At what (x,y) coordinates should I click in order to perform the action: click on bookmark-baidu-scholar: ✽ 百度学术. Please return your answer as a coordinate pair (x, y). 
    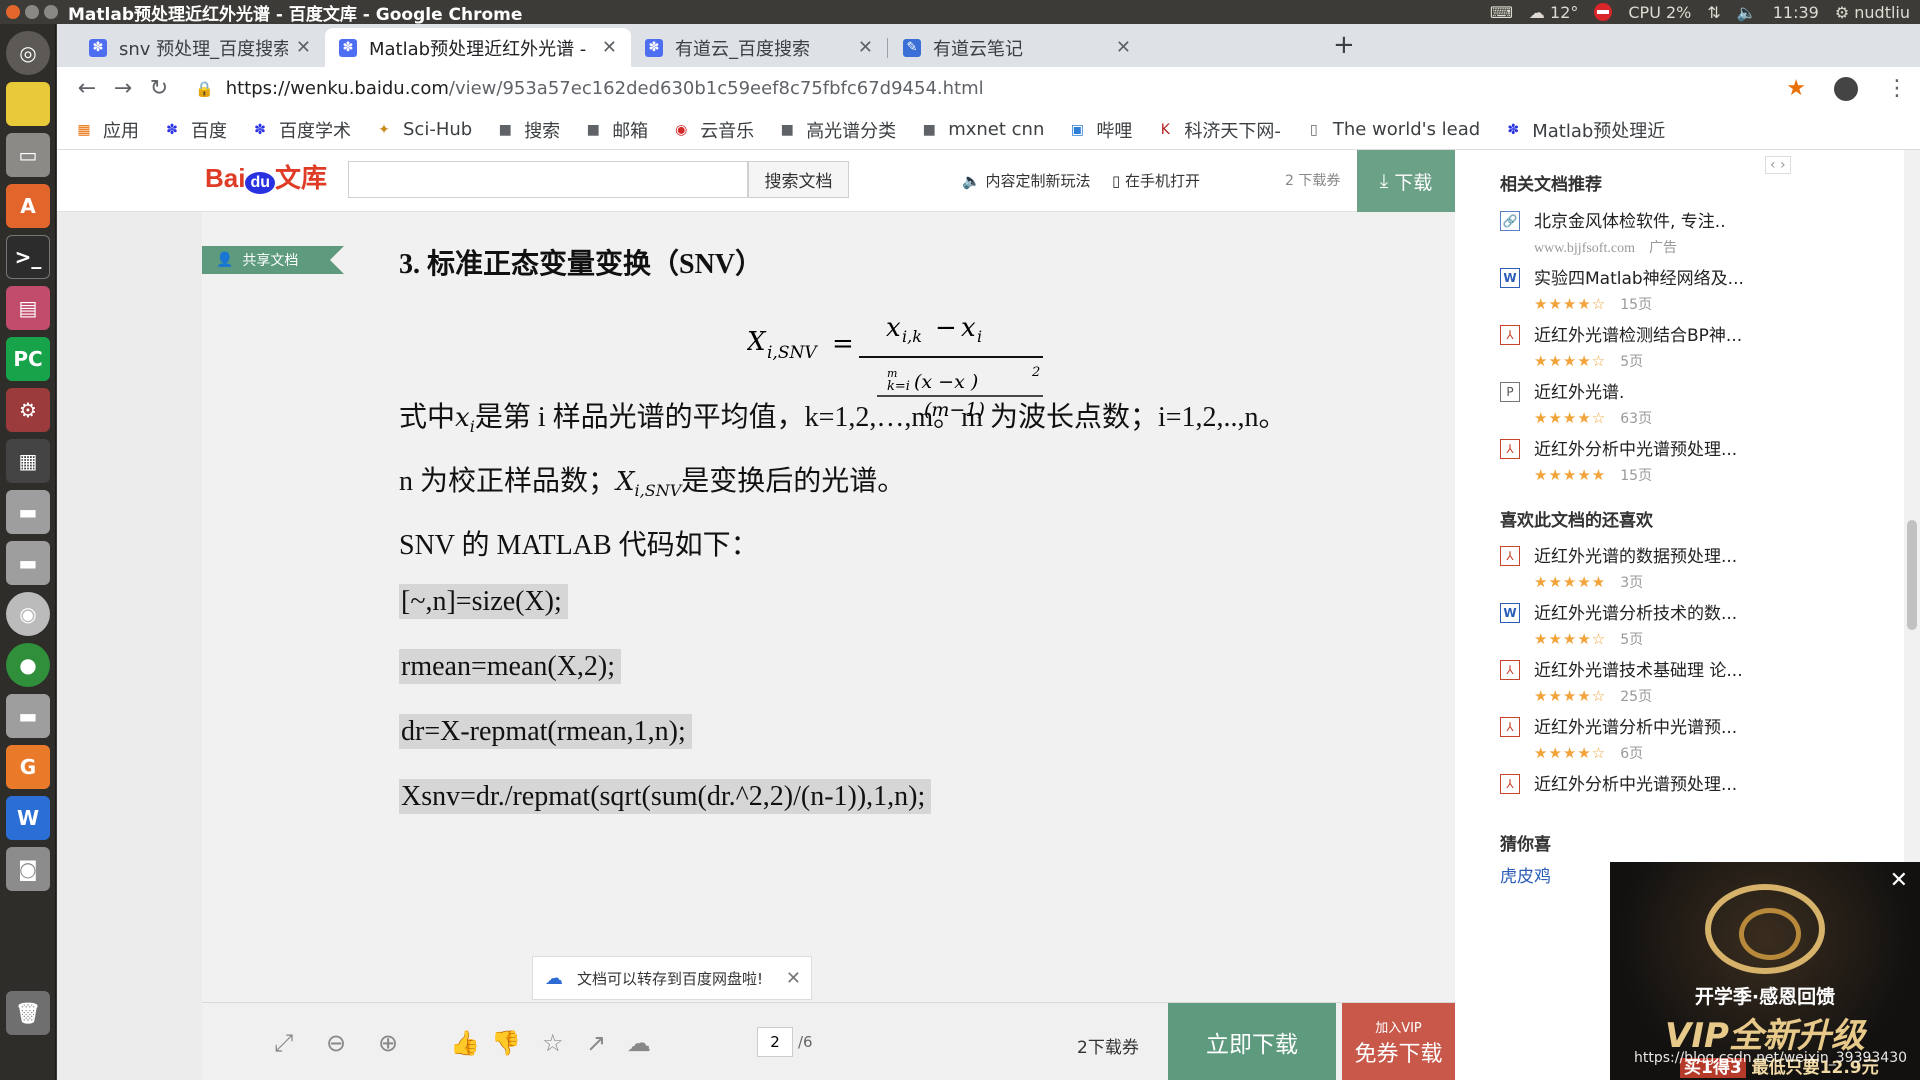
    Looking at the image, I should click on (301, 130).